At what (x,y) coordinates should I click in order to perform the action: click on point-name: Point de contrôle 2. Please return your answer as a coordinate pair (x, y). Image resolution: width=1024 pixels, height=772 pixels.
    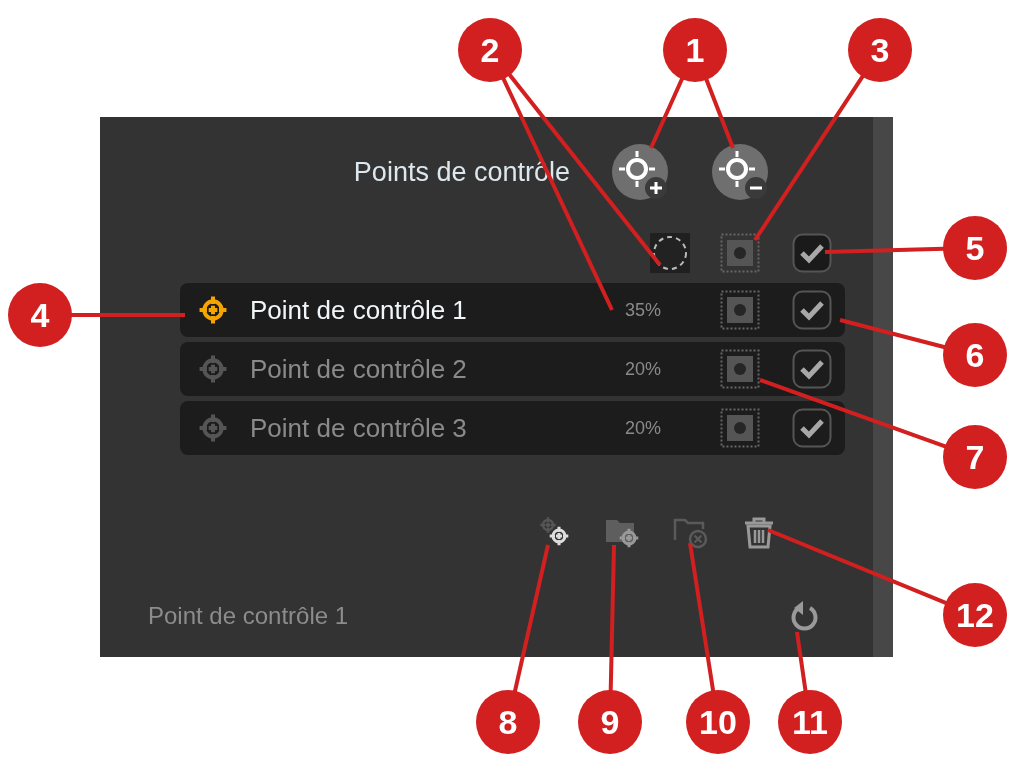
    Looking at the image, I should click on (359, 369).